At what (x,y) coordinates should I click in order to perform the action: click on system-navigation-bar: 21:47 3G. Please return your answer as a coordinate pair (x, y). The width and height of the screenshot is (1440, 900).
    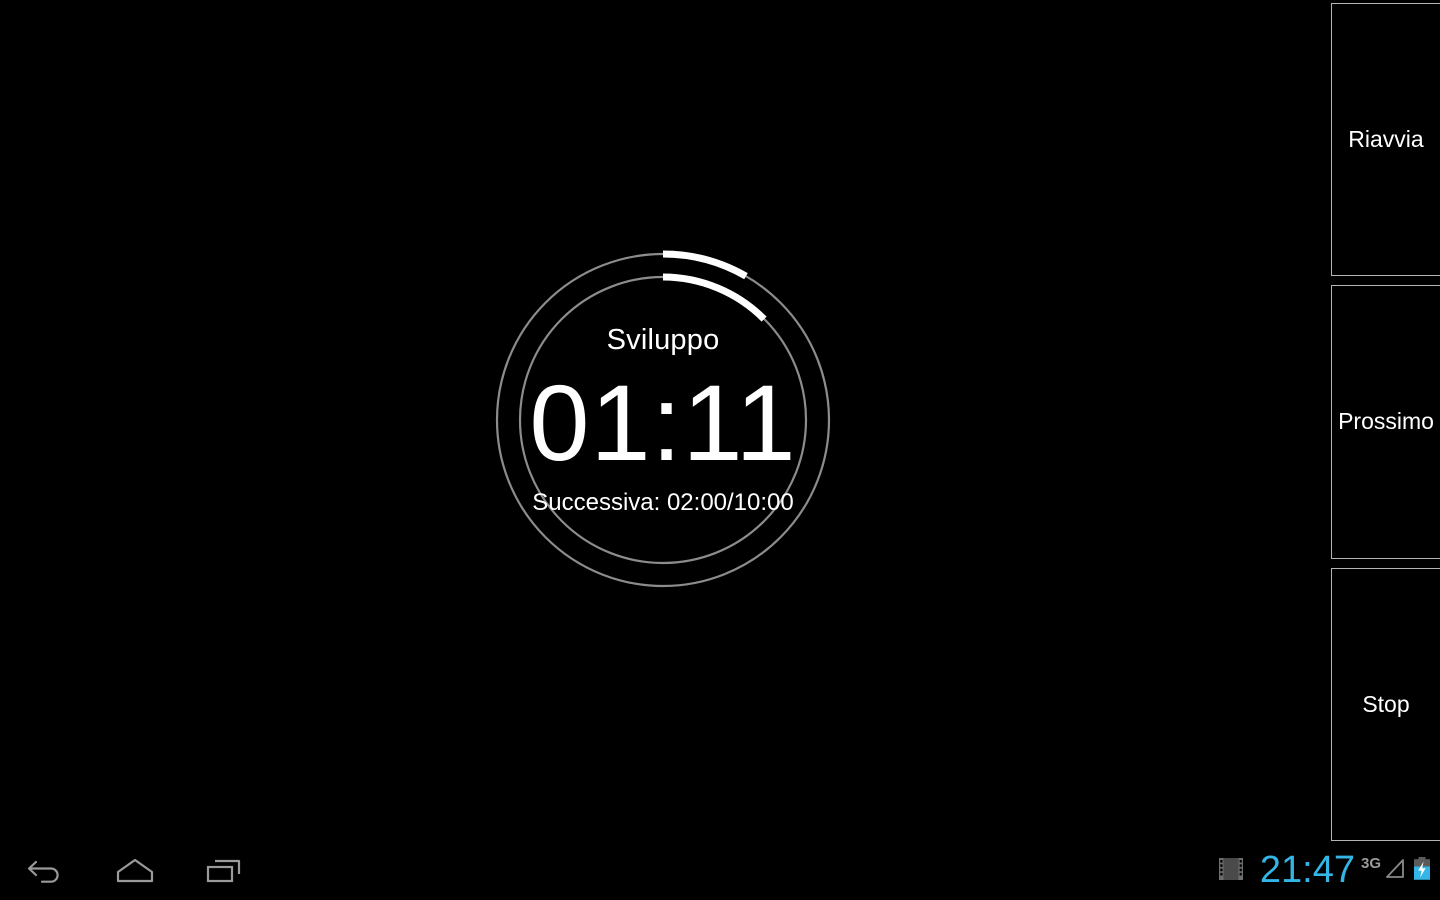
    Looking at the image, I should click on (720, 871).